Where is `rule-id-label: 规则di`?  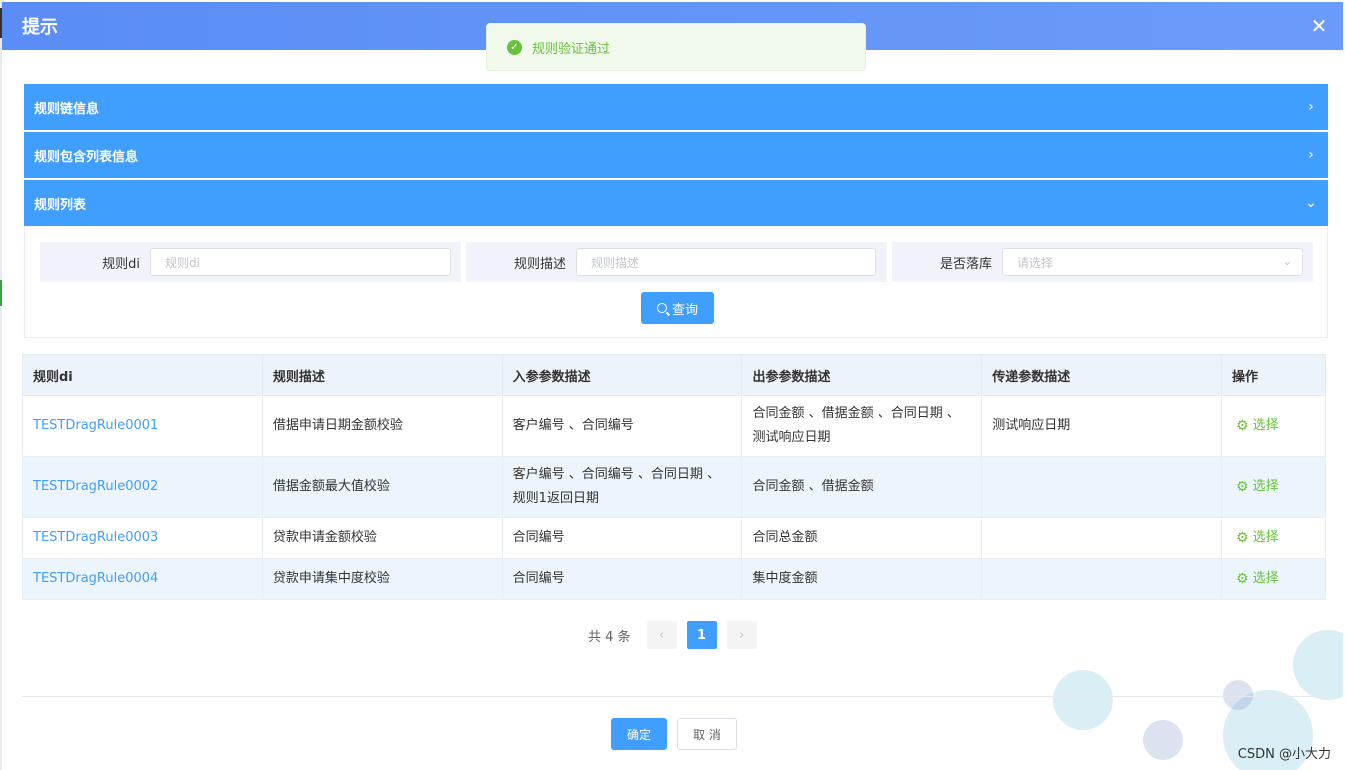 rule-id-label: 规则di is located at coordinates (121, 264).